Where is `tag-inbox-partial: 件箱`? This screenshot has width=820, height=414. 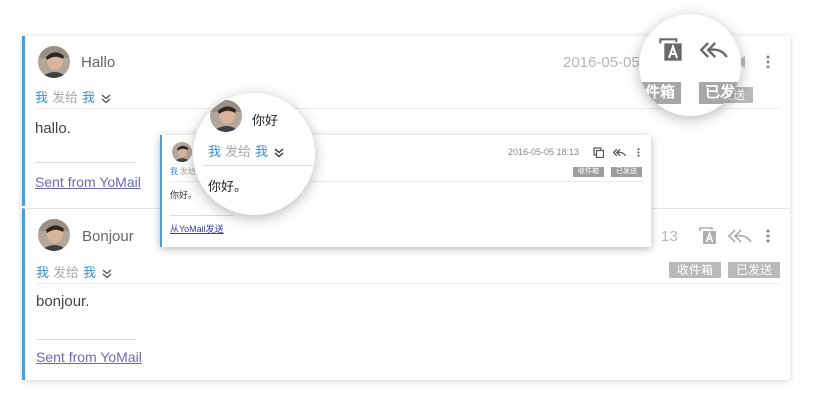
tag-inbox-partial: 件箱 is located at coordinates (660, 93).